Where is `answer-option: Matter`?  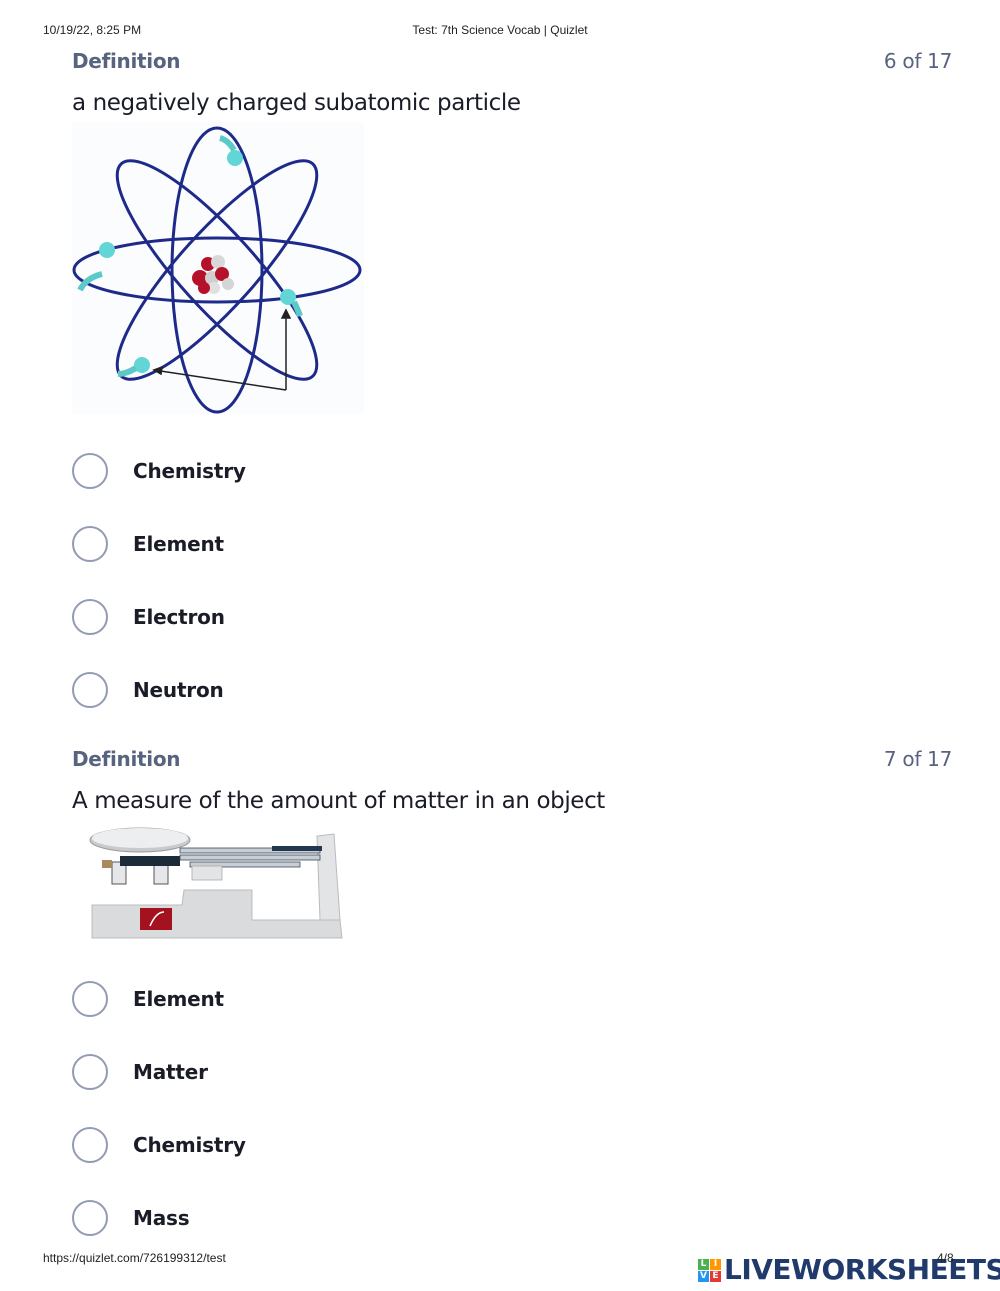 answer-option: Matter is located at coordinates (512, 1071).